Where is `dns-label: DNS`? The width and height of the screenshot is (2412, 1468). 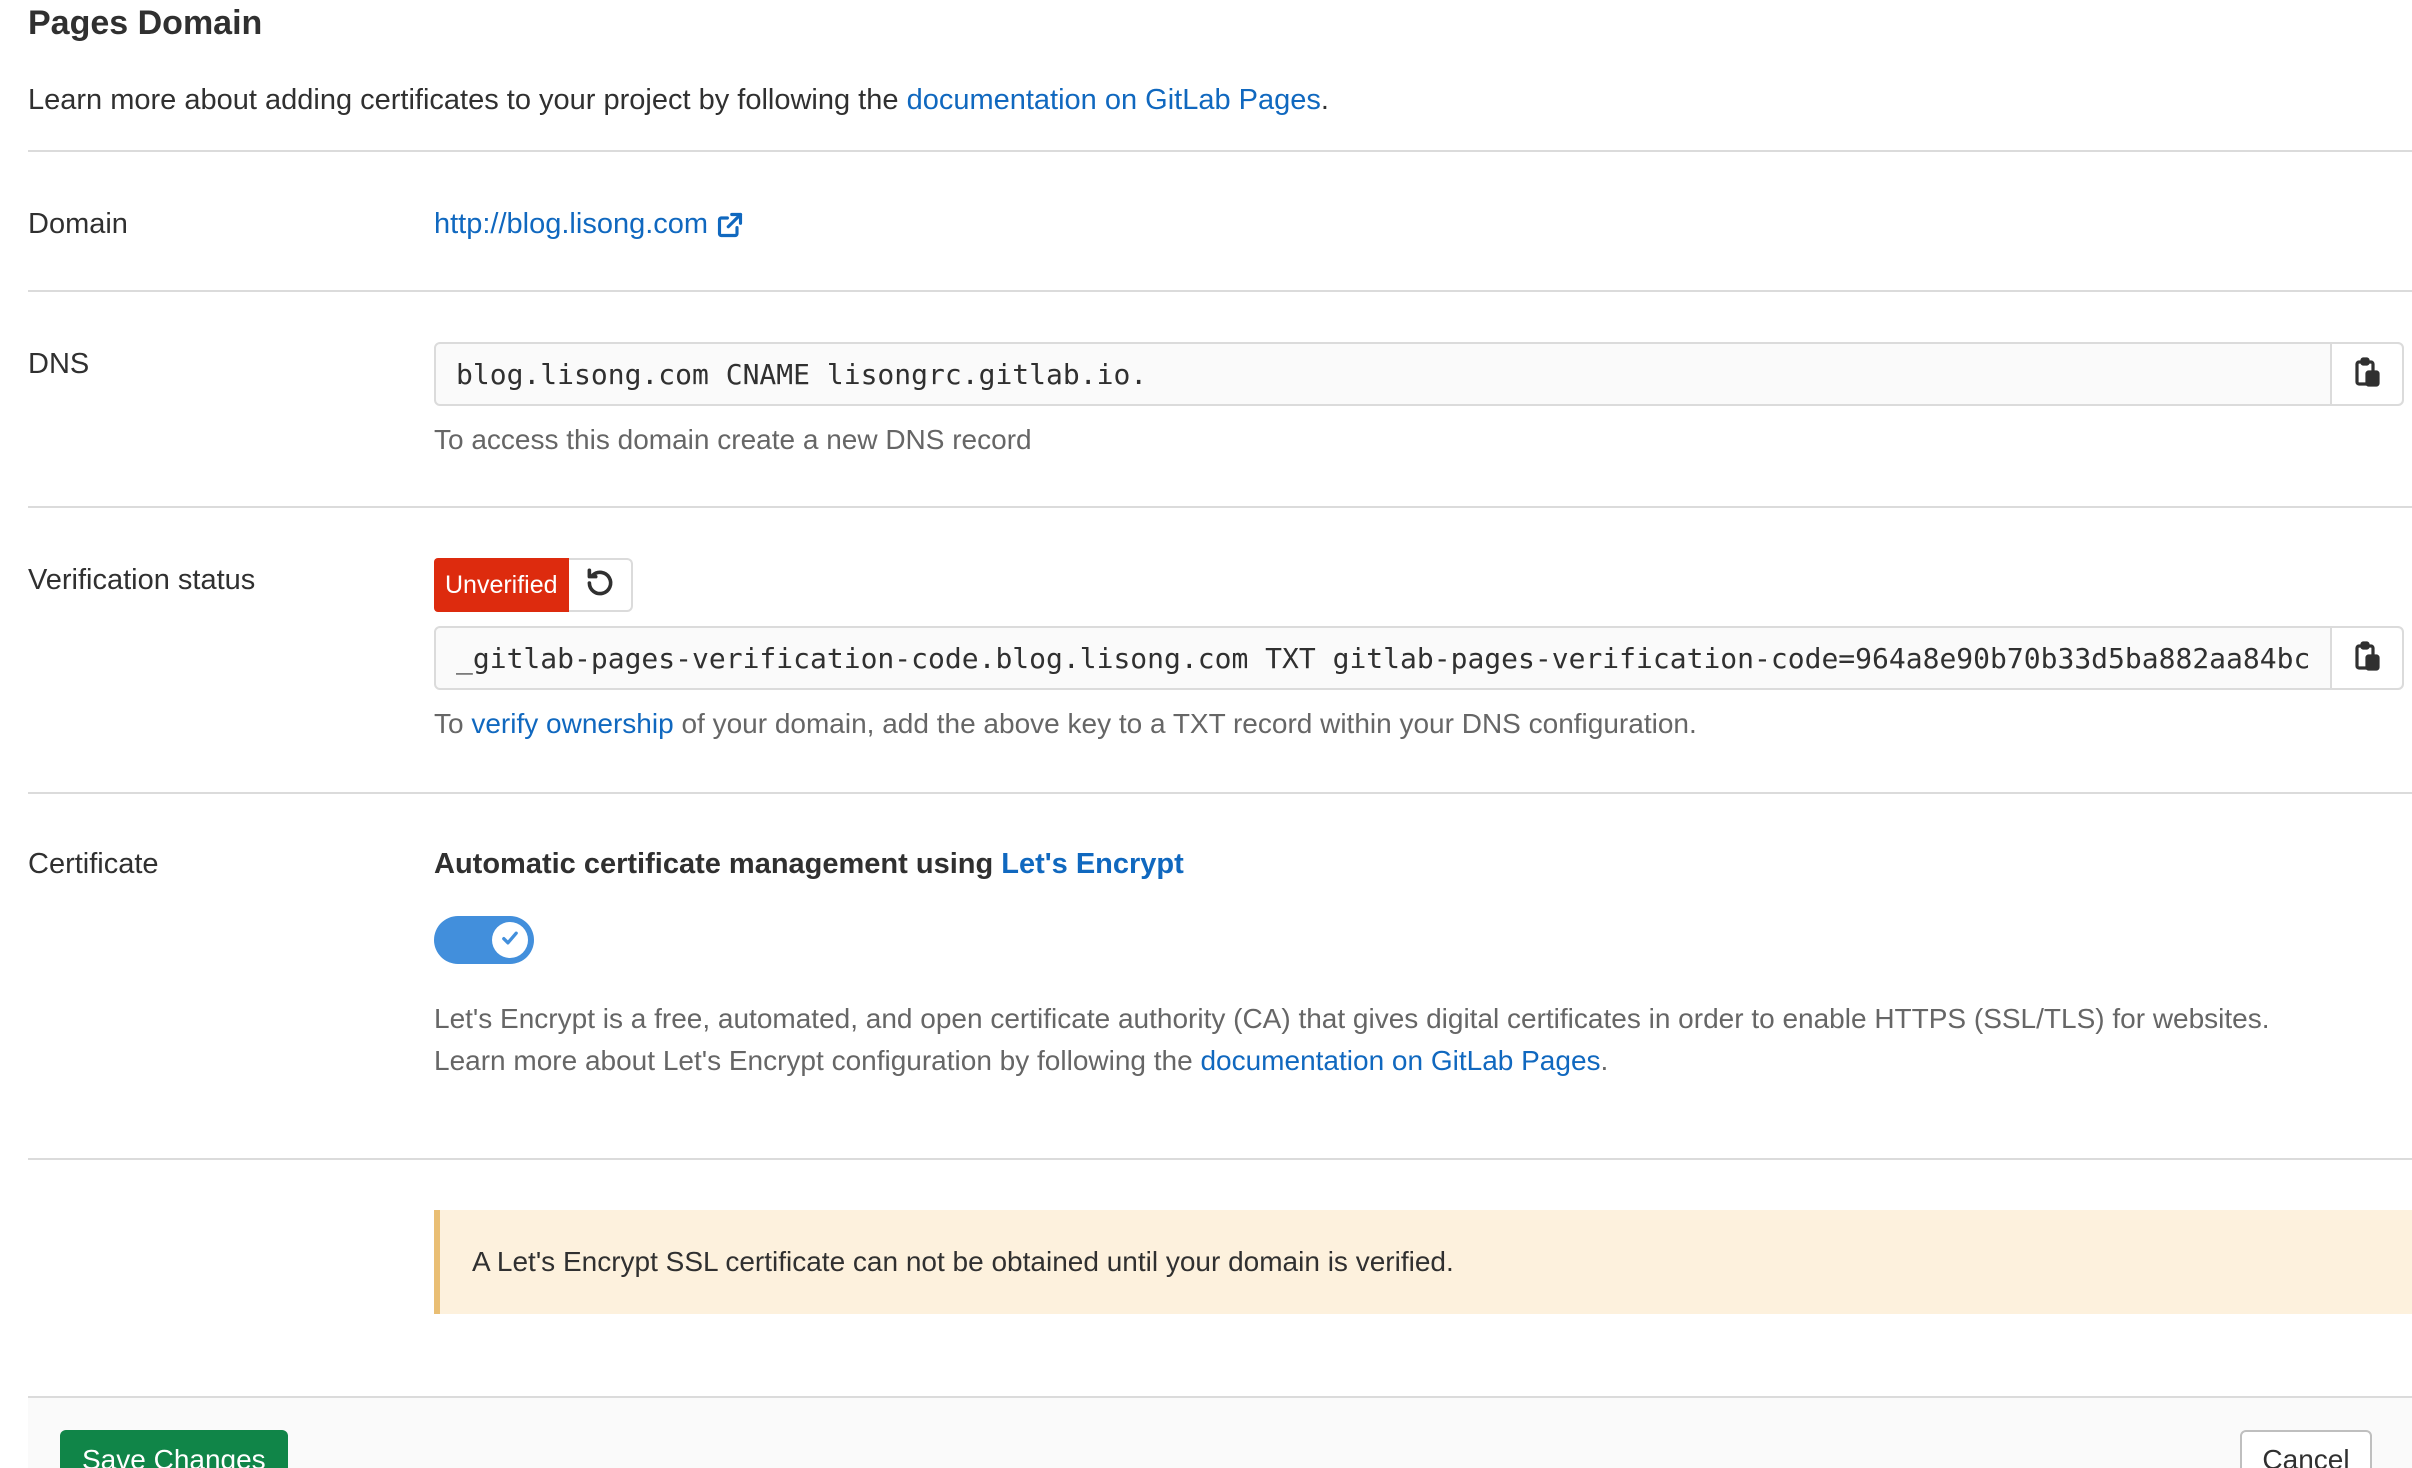 dns-label: DNS is located at coordinates (59, 364).